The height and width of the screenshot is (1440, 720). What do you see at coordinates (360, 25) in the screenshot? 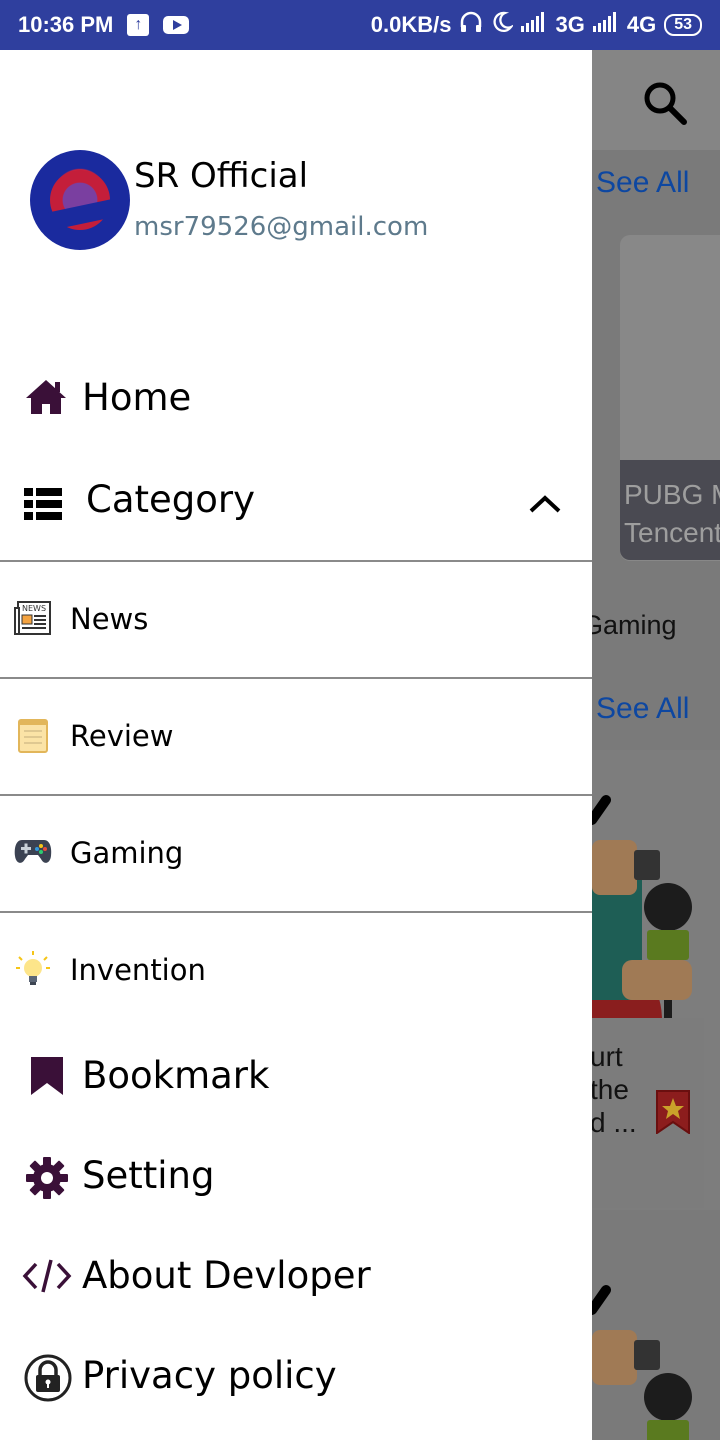
I see `status-bar: 10:36 PM ↑ 0.0KB/s 3G 4G 53` at bounding box center [360, 25].